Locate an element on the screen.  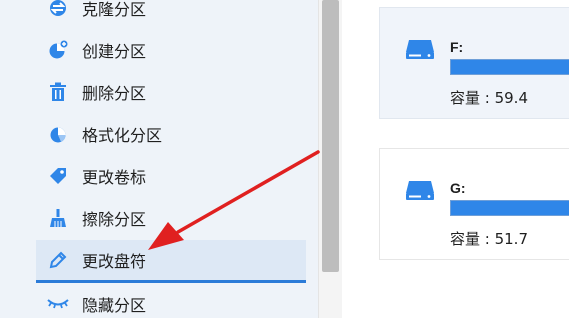
menu-item-label: 擦除分区 is located at coordinates (114, 219).